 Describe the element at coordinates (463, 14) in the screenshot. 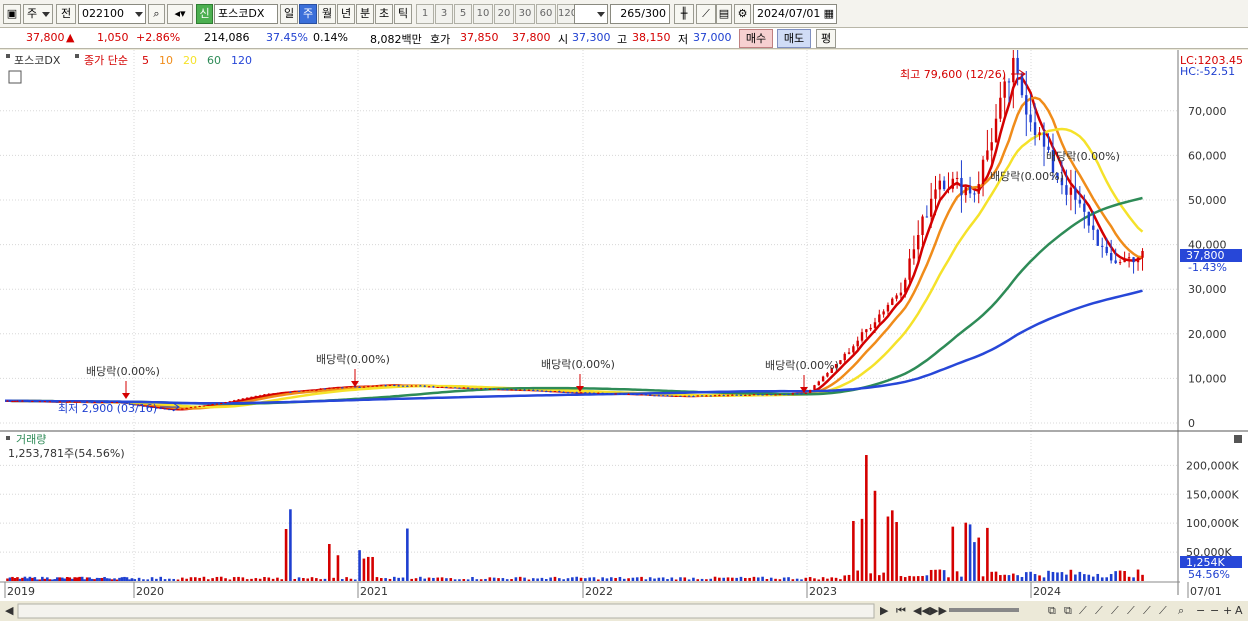

I see `interval-button: 5` at that location.